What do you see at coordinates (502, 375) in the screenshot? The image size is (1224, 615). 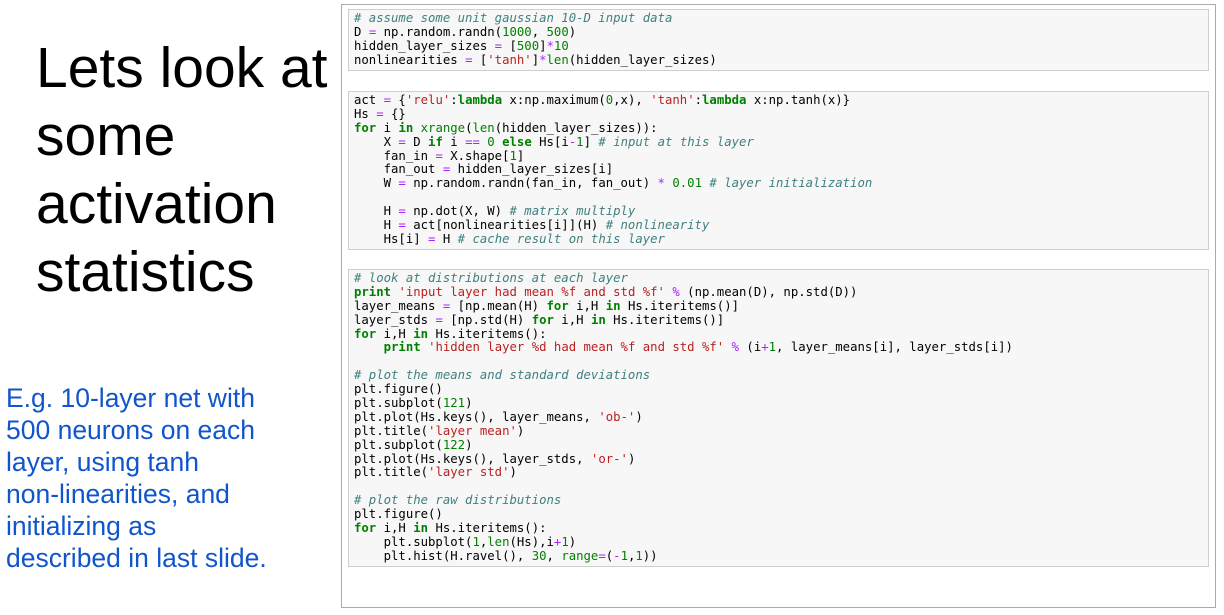 I see `code-line: # plot the means and standard deviations` at bounding box center [502, 375].